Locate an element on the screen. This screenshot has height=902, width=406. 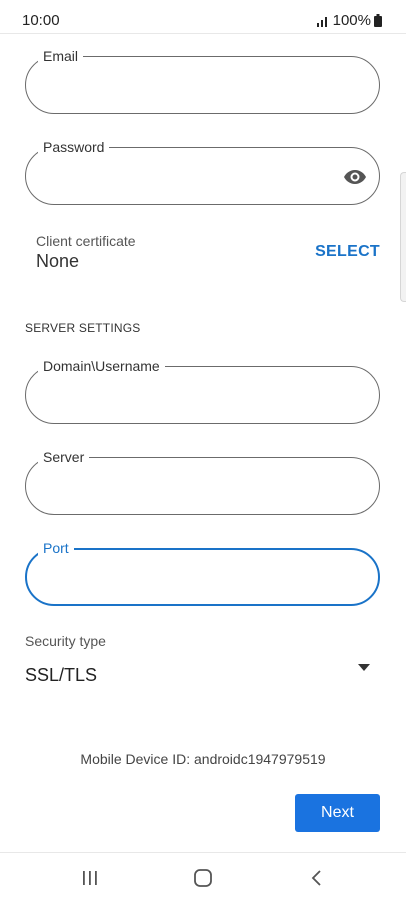
server-input is located at coordinates (186, 488).